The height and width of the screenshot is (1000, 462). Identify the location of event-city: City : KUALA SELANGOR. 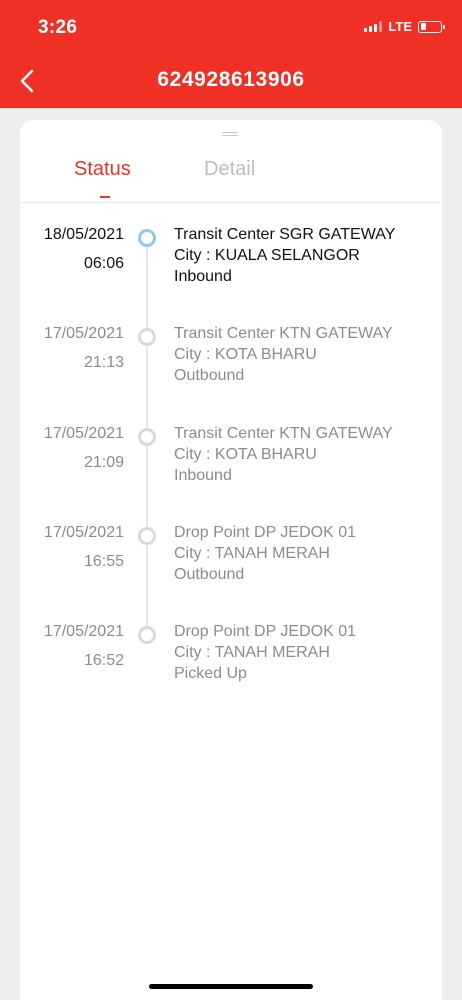
(267, 255).